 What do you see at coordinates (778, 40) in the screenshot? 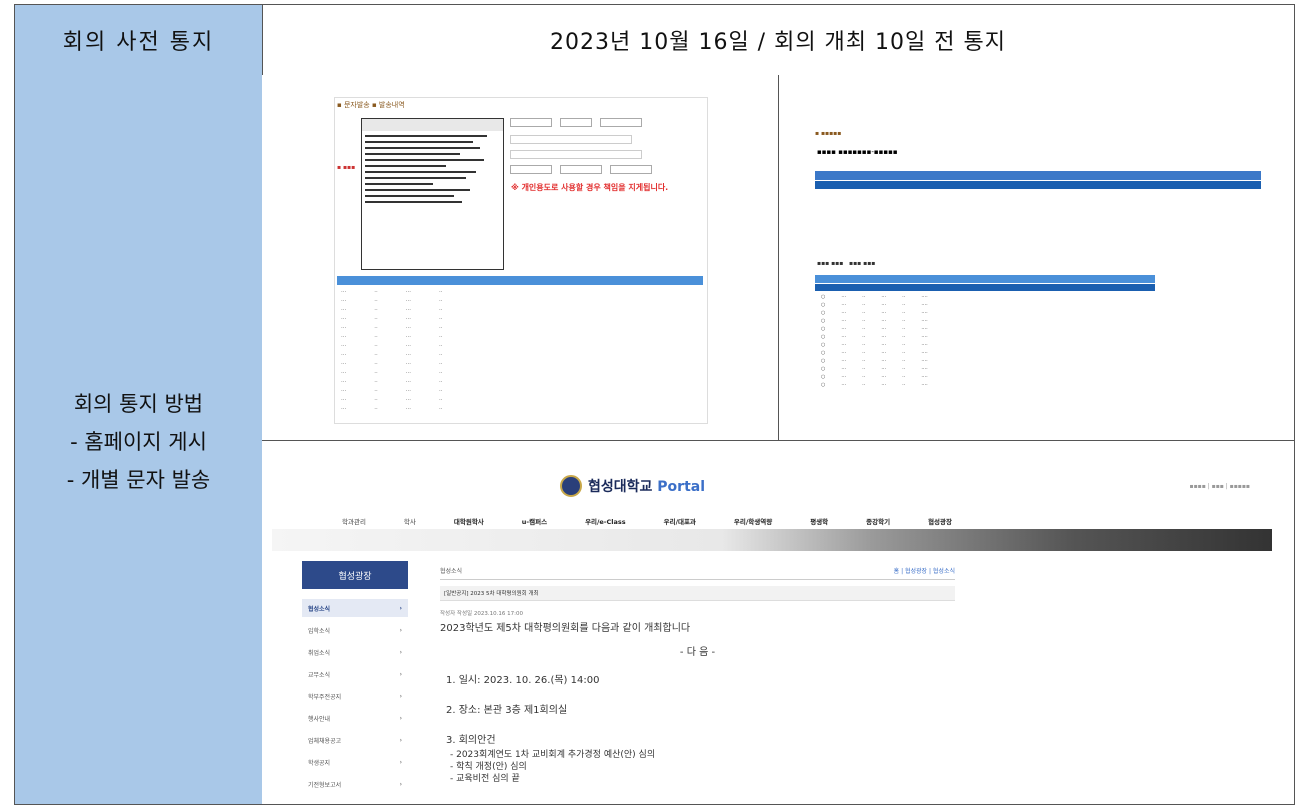
I see `notice-date: 2023년 10월 16일 / 회의 개최 10일 전 통지` at bounding box center [778, 40].